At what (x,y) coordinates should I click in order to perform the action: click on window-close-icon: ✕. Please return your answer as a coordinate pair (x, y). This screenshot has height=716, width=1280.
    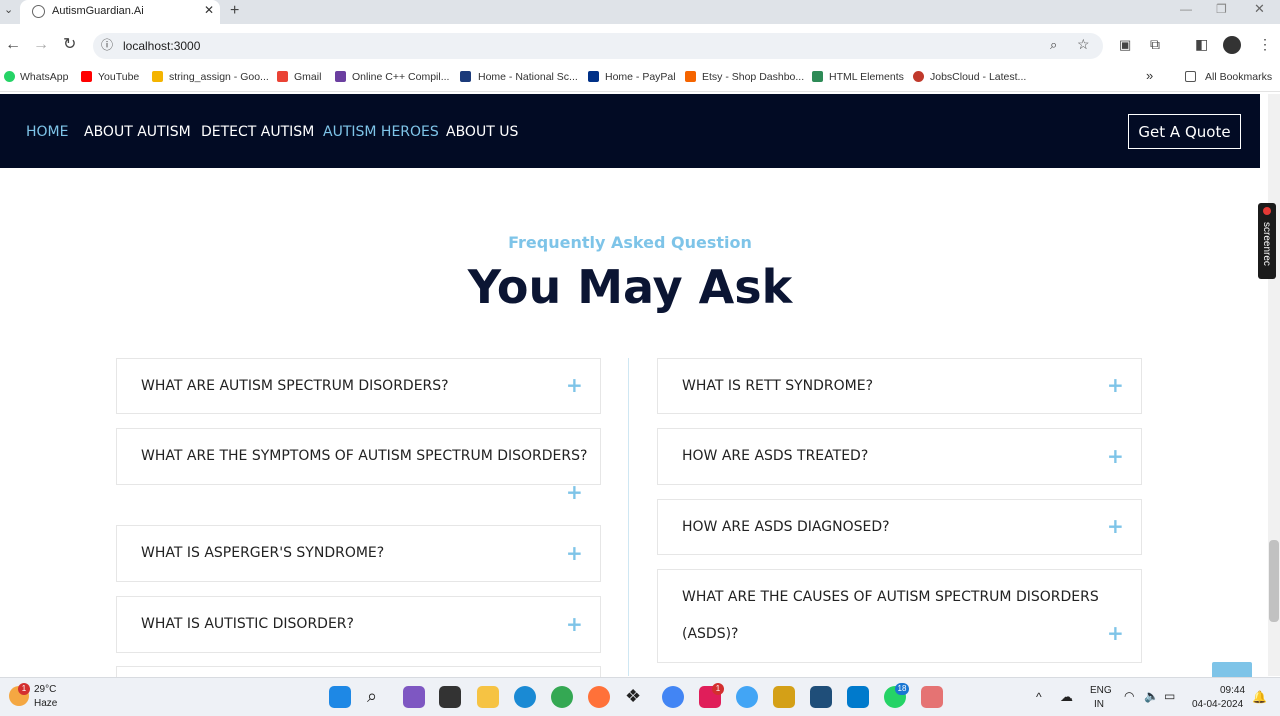
    Looking at the image, I should click on (1259, 8).